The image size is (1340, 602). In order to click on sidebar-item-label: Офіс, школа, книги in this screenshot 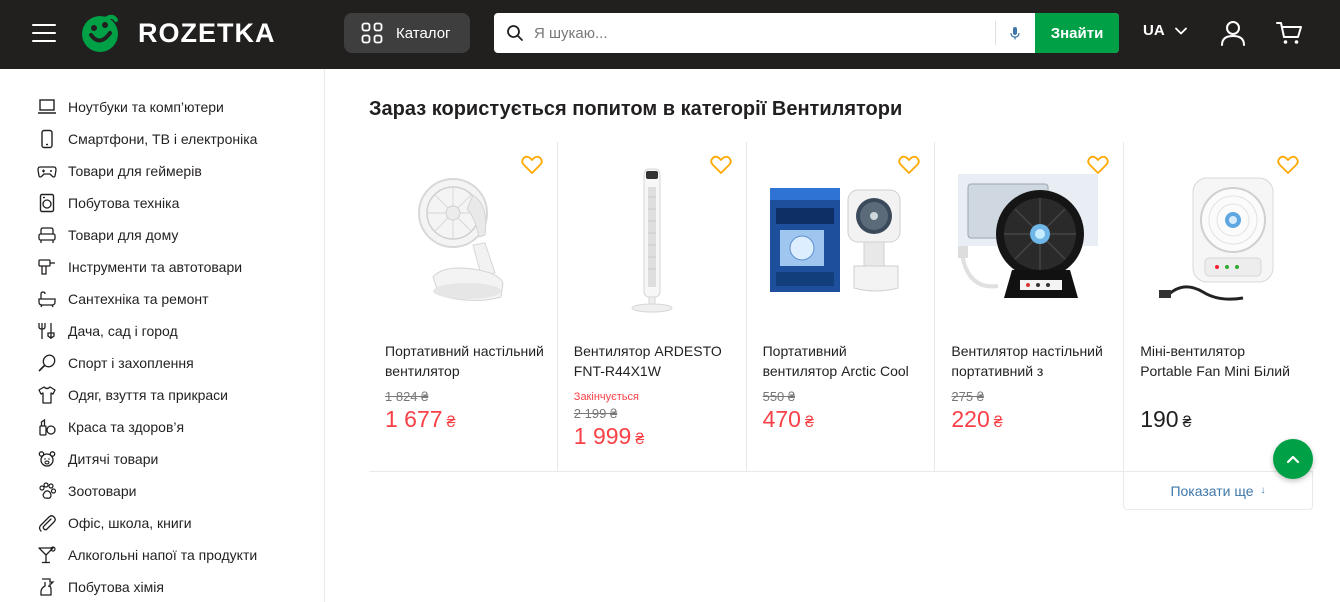, I will do `click(130, 523)`.